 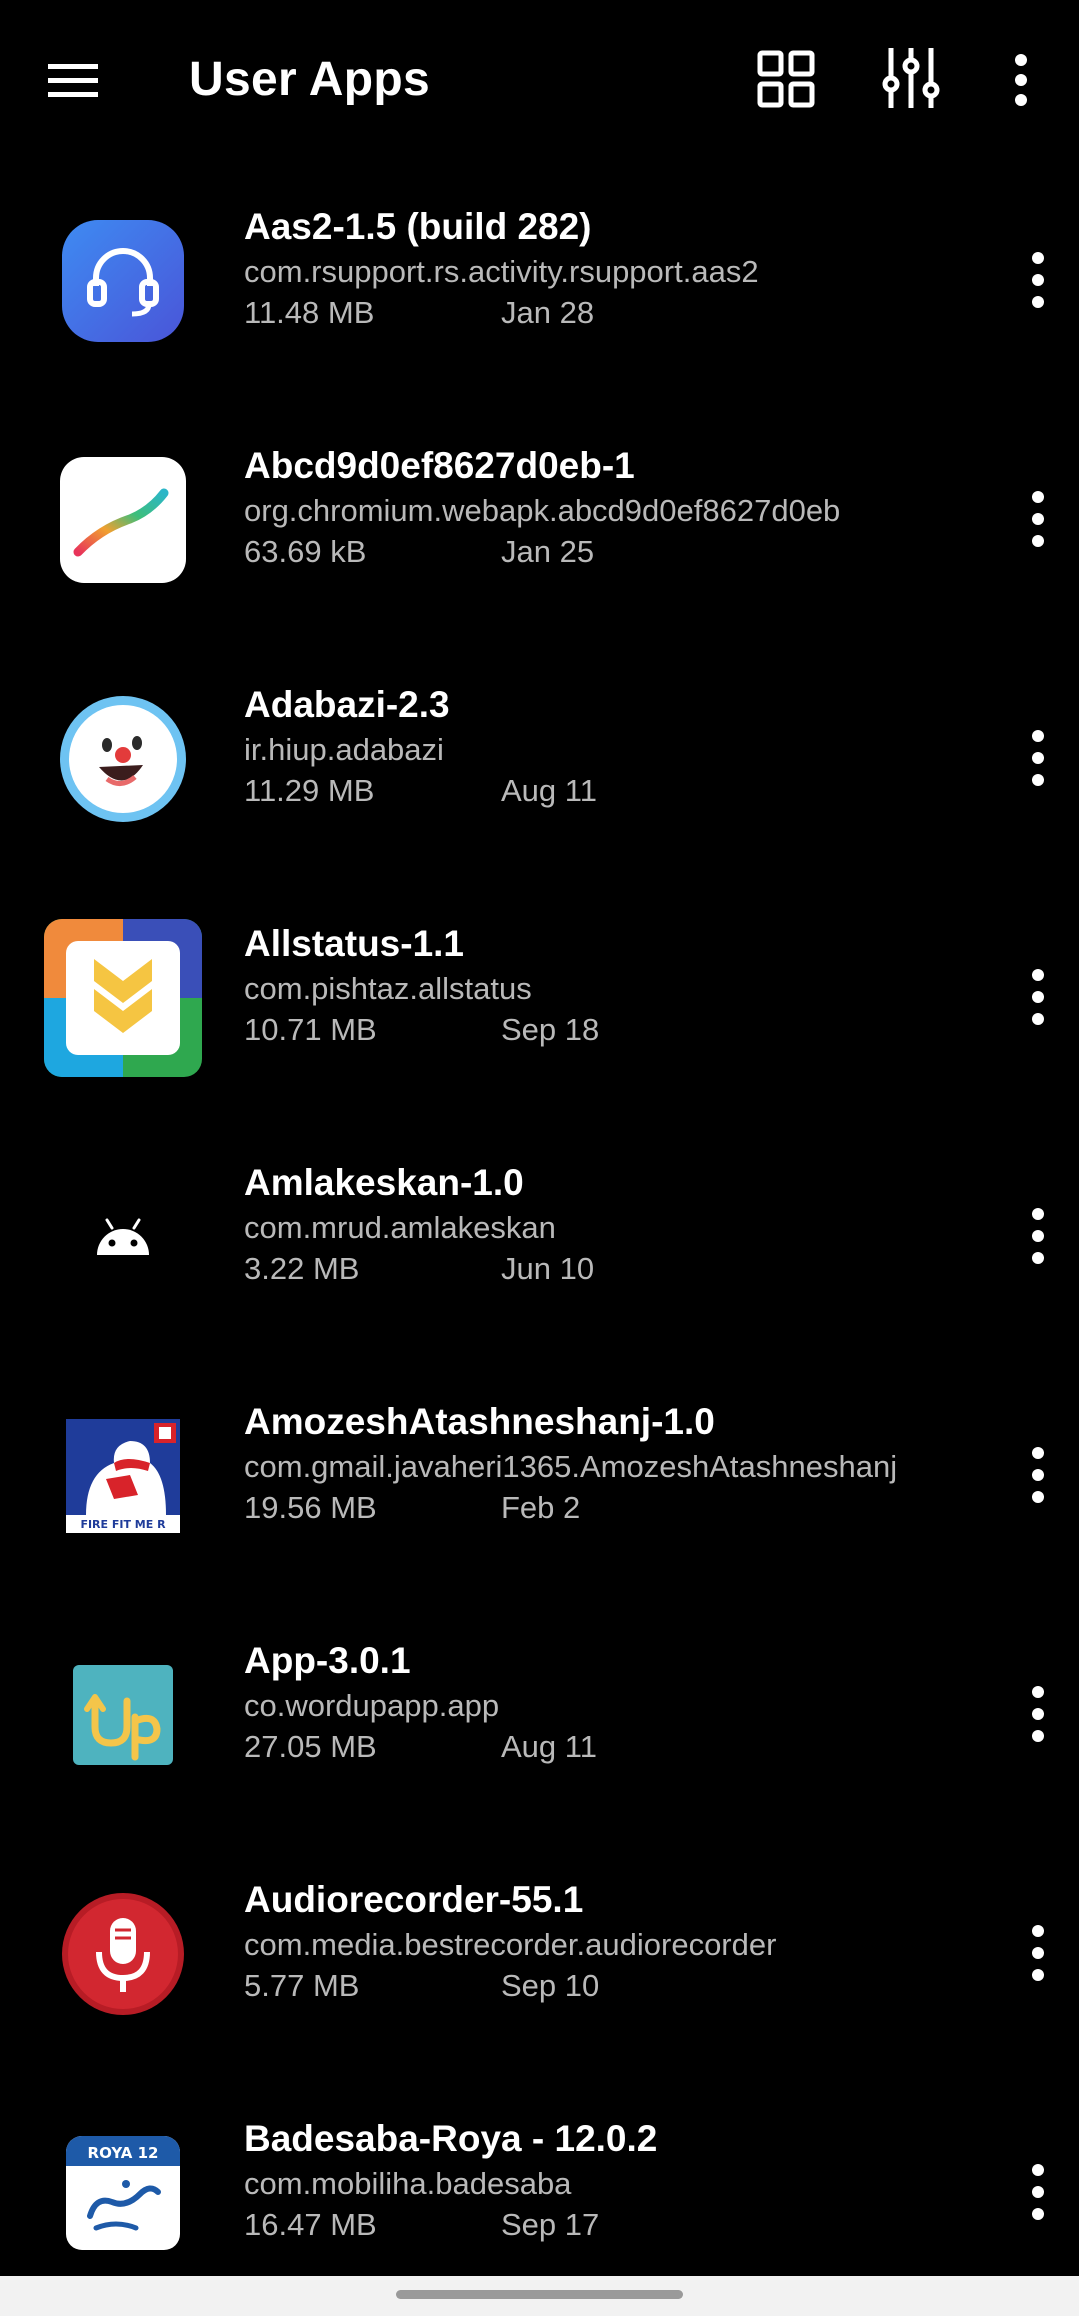 I want to click on firefighter-icon: FIRE FIT ME R, so click(x=123, y=1476).